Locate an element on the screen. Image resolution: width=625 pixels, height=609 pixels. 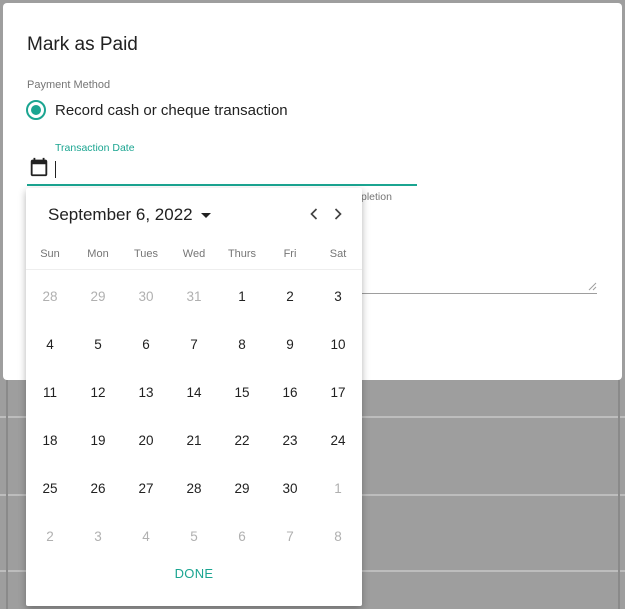
calendar-icon is located at coordinates (39, 167).